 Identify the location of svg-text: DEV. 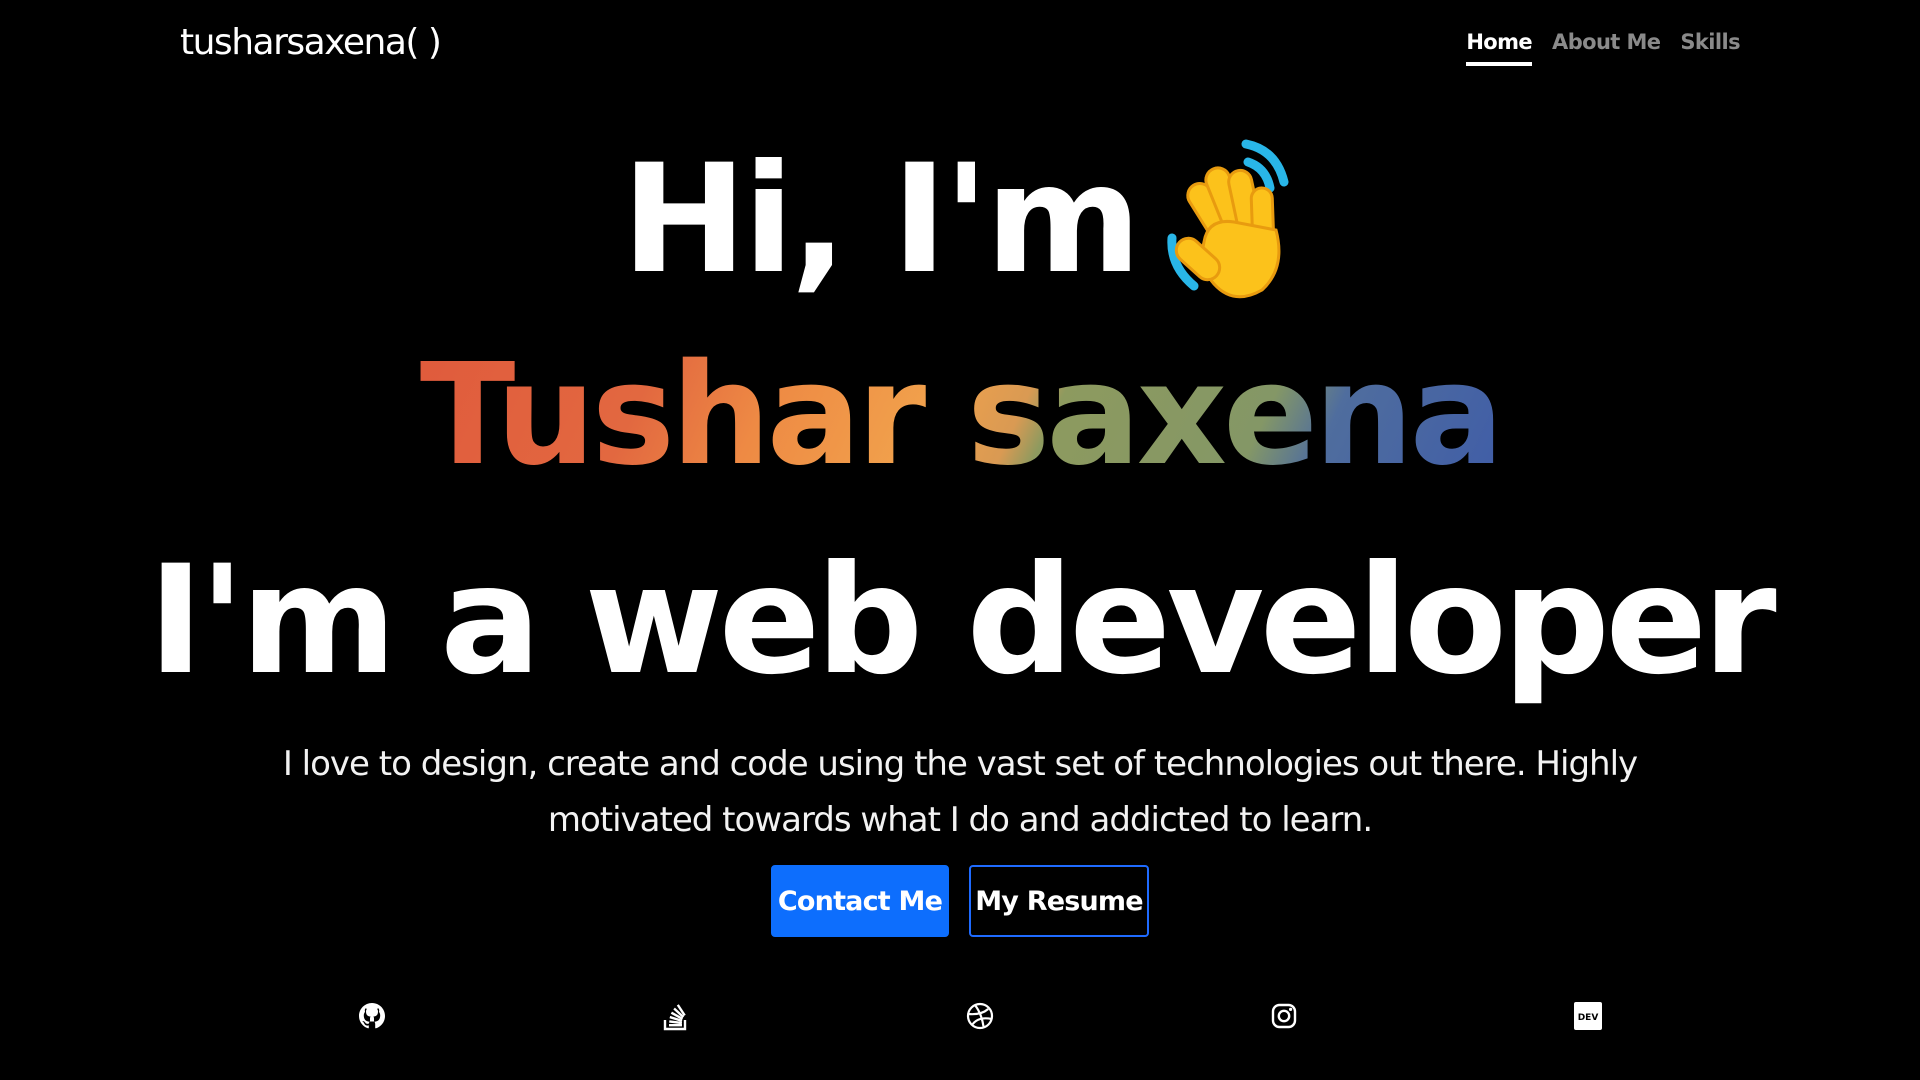
(1588, 1018).